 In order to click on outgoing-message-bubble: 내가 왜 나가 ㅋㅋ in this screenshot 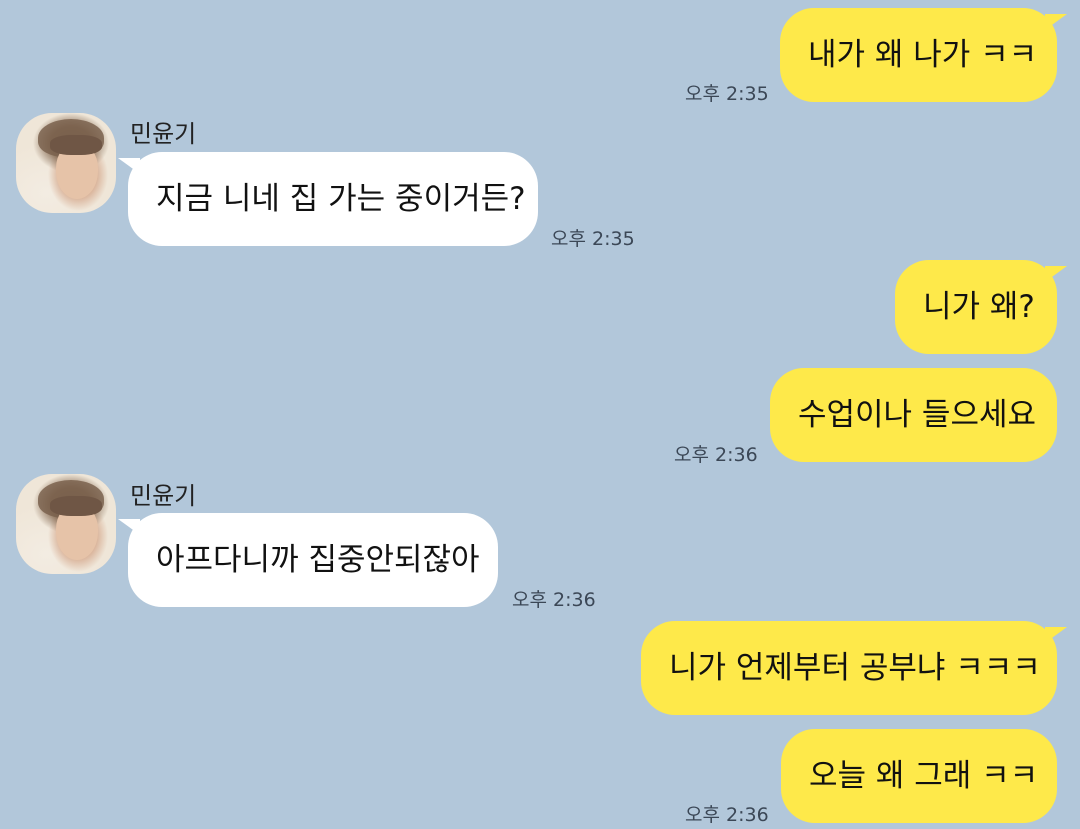, I will do `click(918, 55)`.